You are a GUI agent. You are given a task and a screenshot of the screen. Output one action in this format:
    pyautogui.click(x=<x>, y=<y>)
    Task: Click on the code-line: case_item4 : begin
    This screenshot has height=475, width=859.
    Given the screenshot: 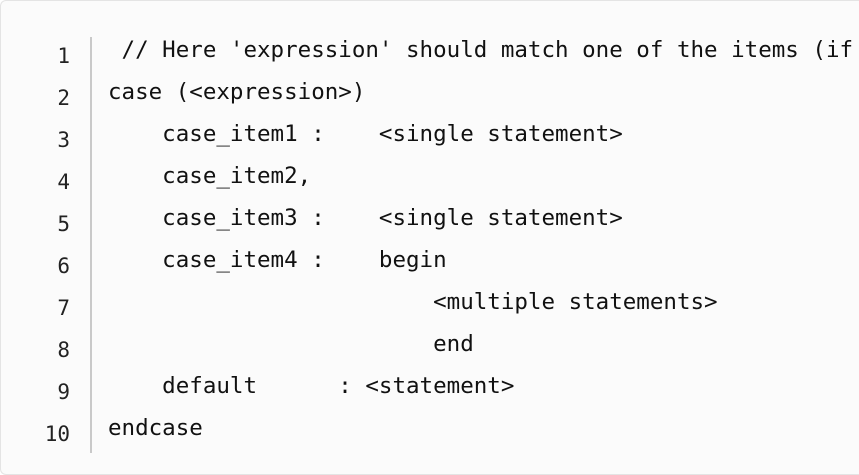 What is the action you would take?
    pyautogui.click(x=277, y=260)
    